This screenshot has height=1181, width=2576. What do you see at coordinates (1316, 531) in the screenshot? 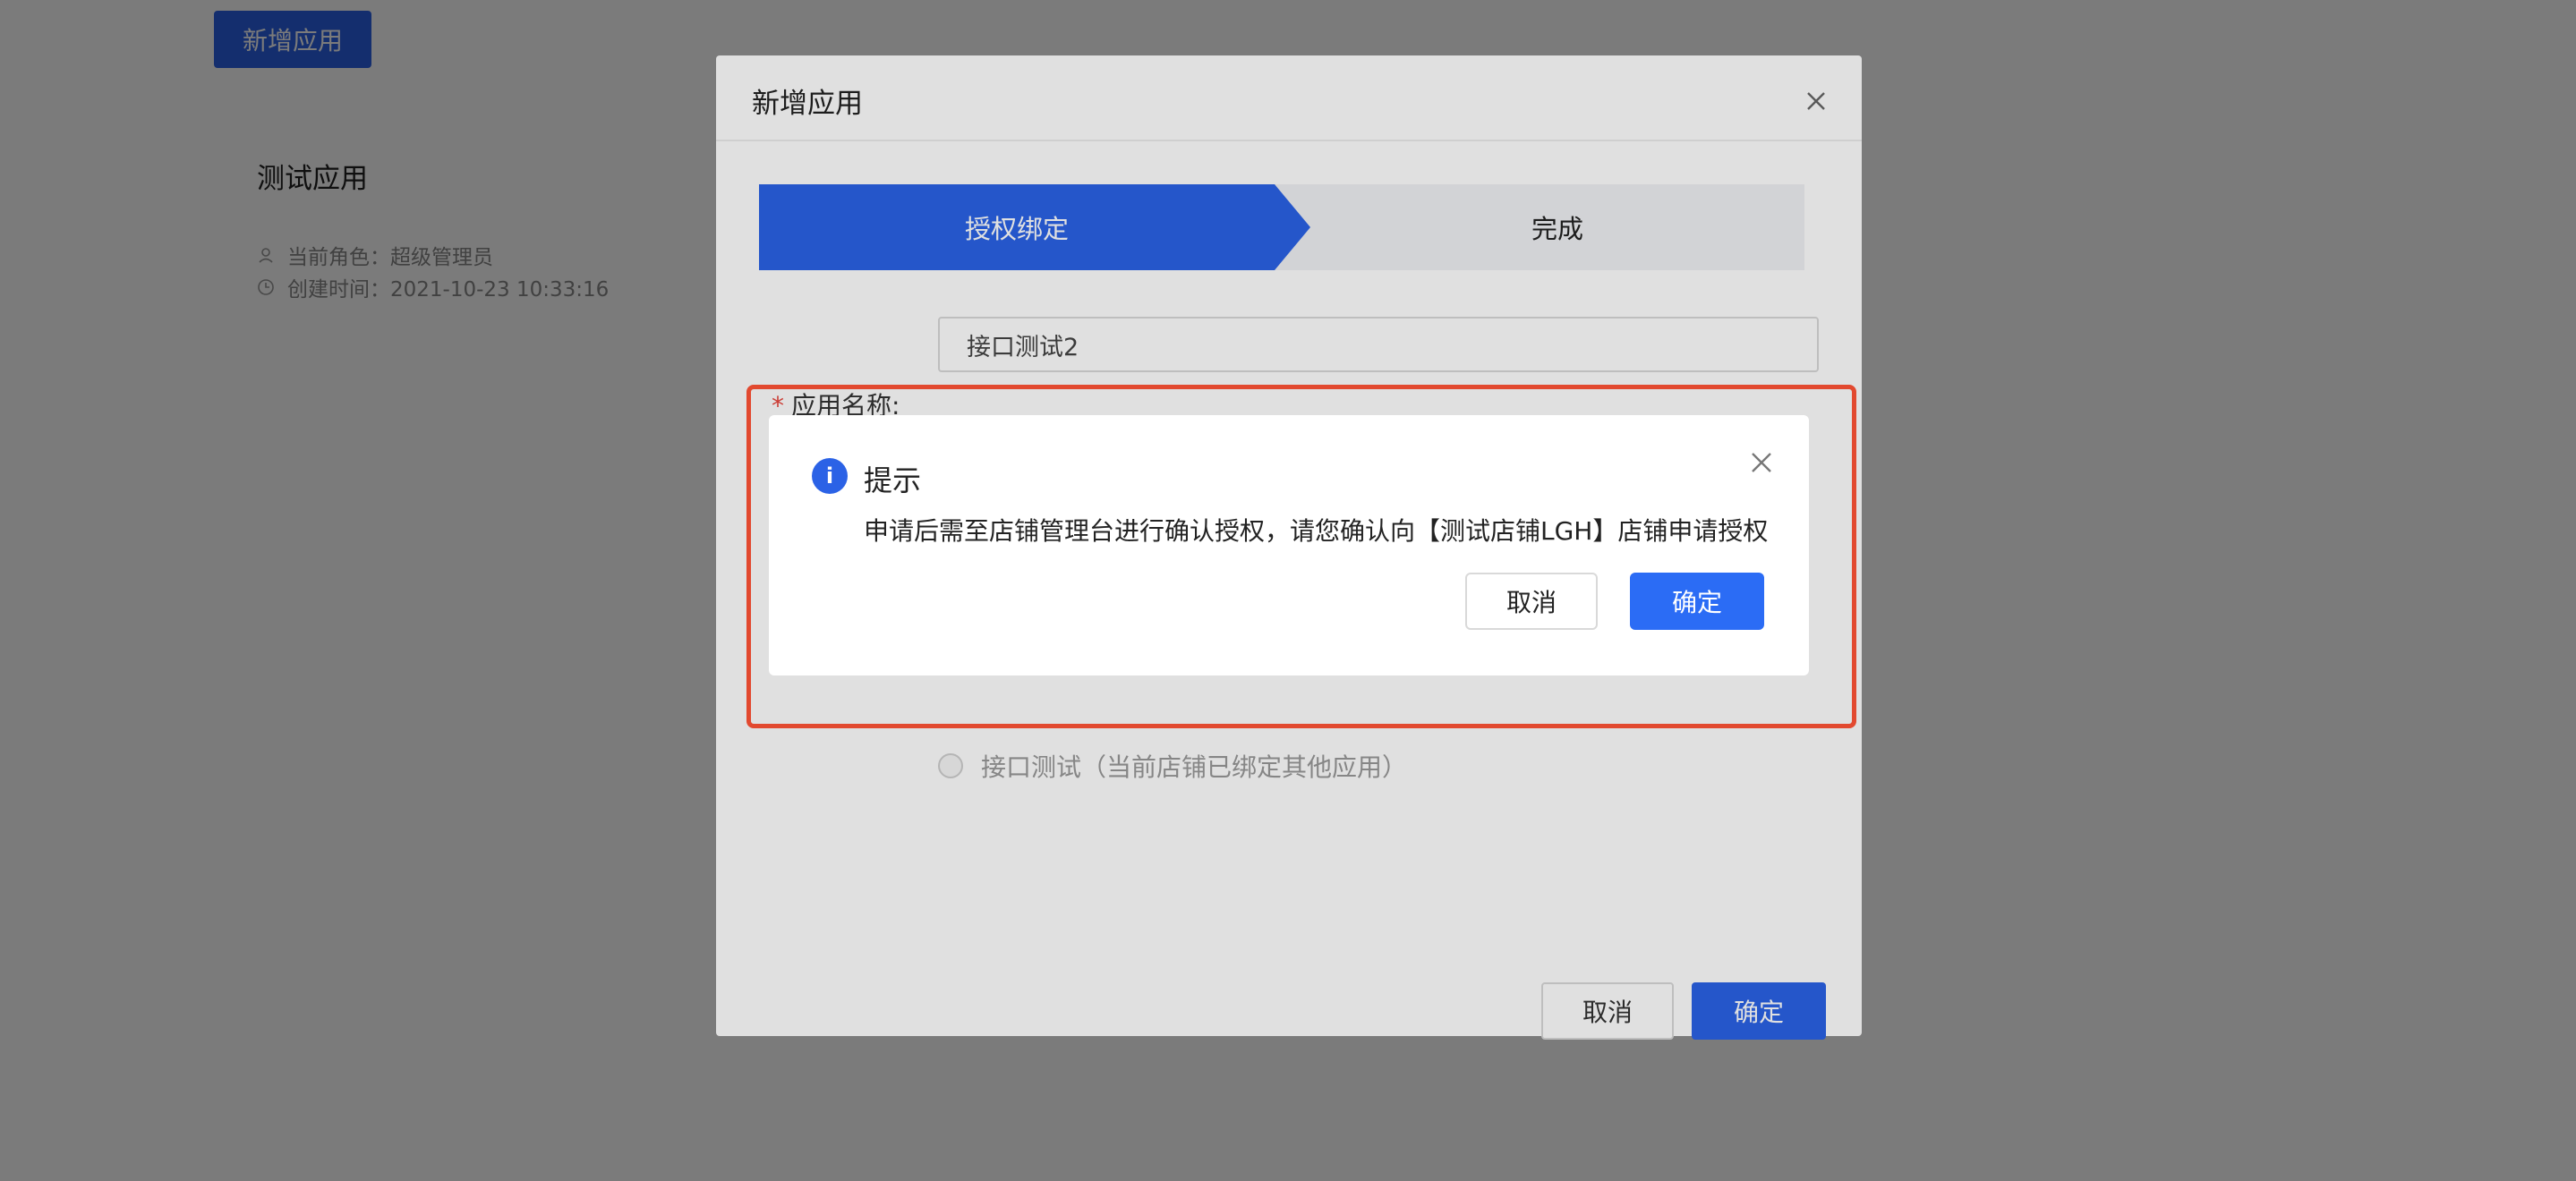
I see `confirm-message: 申请后需至店铺管理台进行确认授权，请您确认向【测试店铺LGH】店铺申请授权` at bounding box center [1316, 531].